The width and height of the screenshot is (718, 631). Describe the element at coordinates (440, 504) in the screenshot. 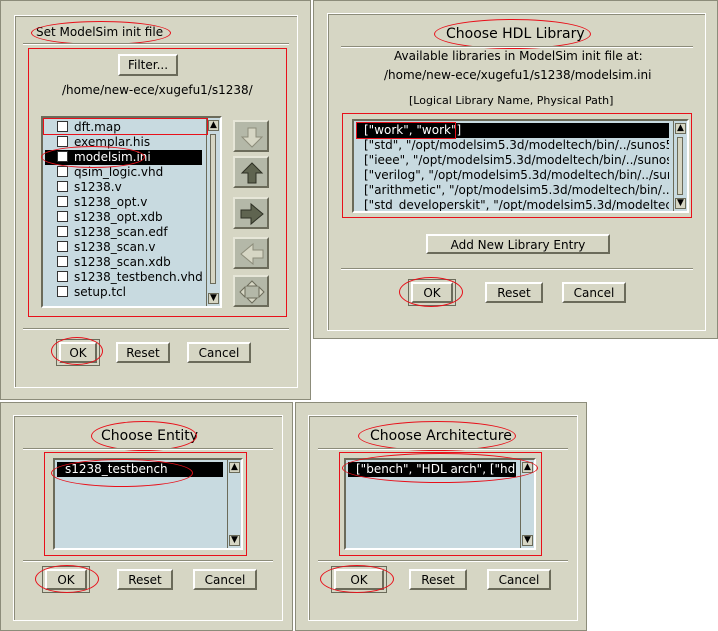

I see `architecture-list: ["bench", "HDL arch", ["hdl" ▲ ▼` at that location.